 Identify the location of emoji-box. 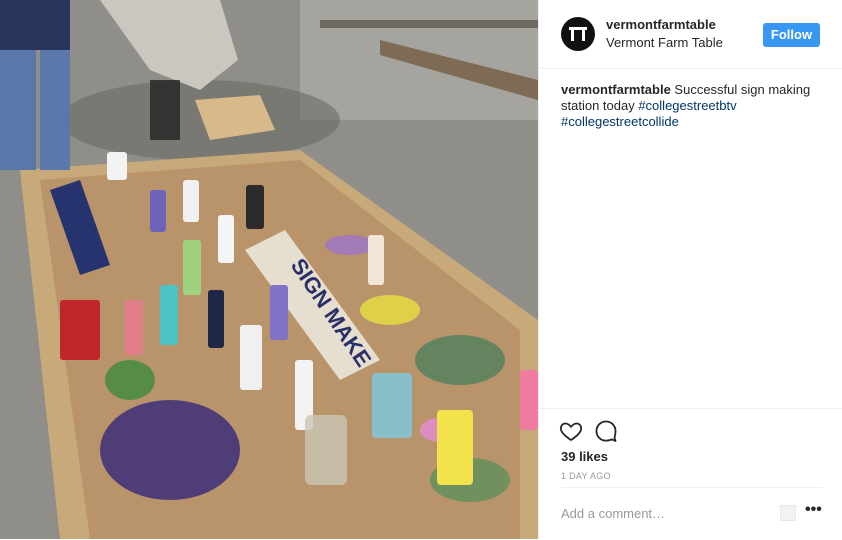
(788, 513).